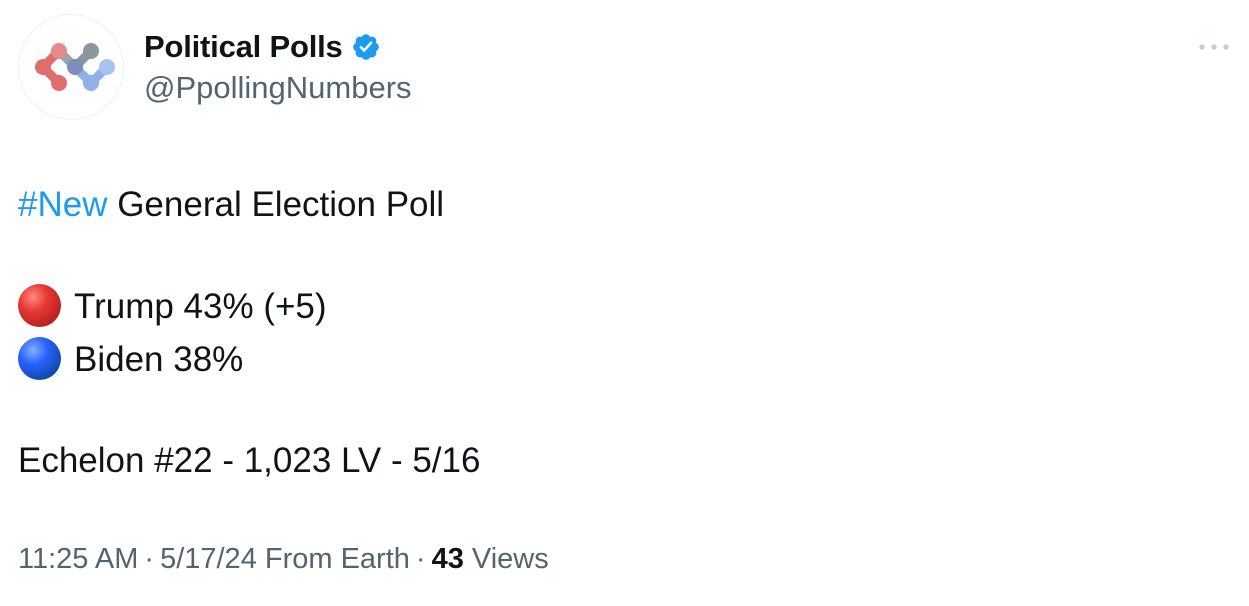  I want to click on post-time: 11:25 AM, so click(78, 559).